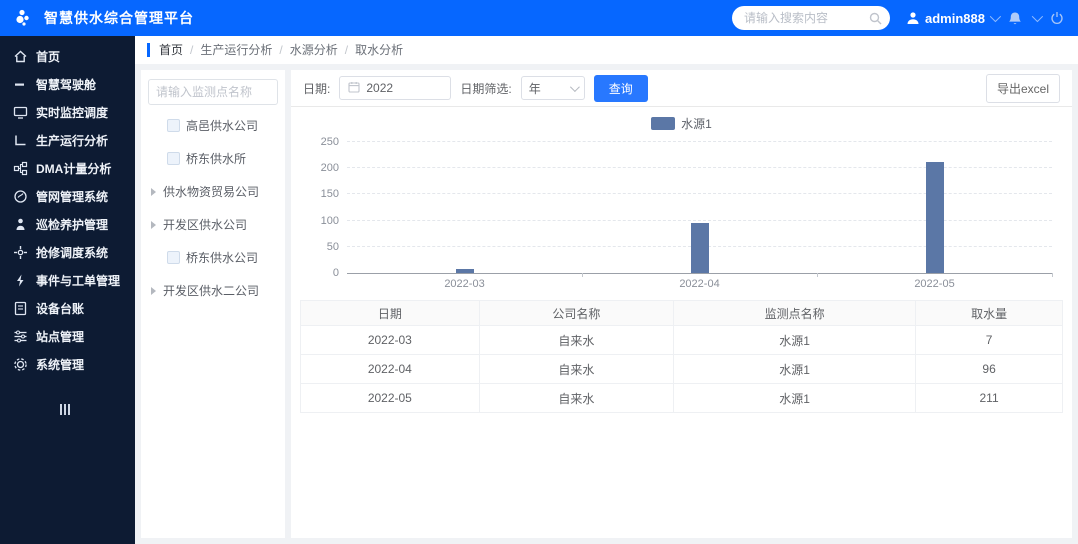 The width and height of the screenshot is (1078, 544). I want to click on dma-icon, so click(20, 168).